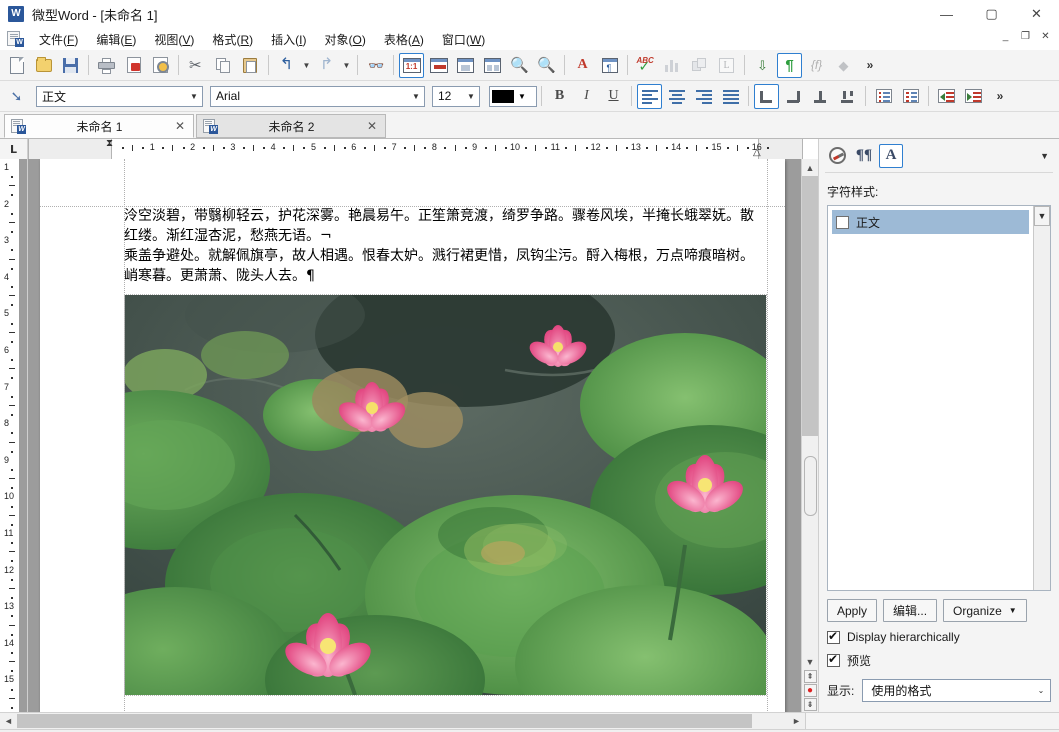 Image resolution: width=1059 pixels, height=732 pixels. I want to click on horizontal-ruler: 1 2 3 4 5 6 7 8 9 10 11 12 13 14 15 16 ⧗ △, so click(423, 149).